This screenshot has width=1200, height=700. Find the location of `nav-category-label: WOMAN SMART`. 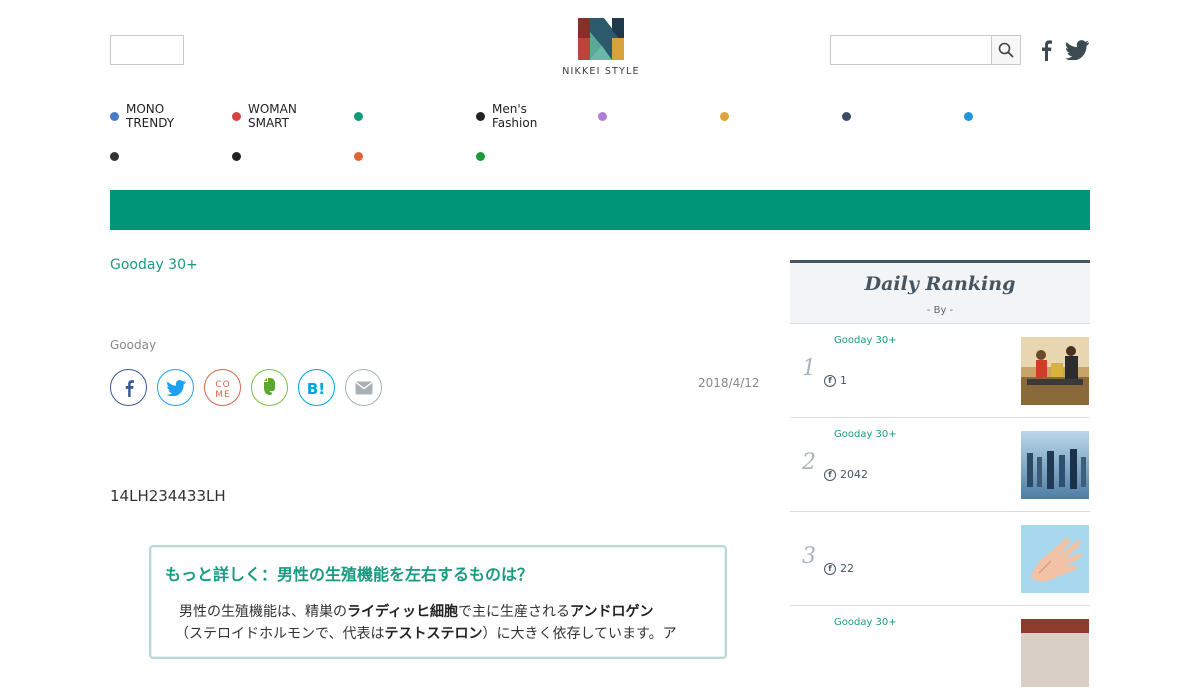

nav-category-label: WOMAN SMART is located at coordinates (272, 116).